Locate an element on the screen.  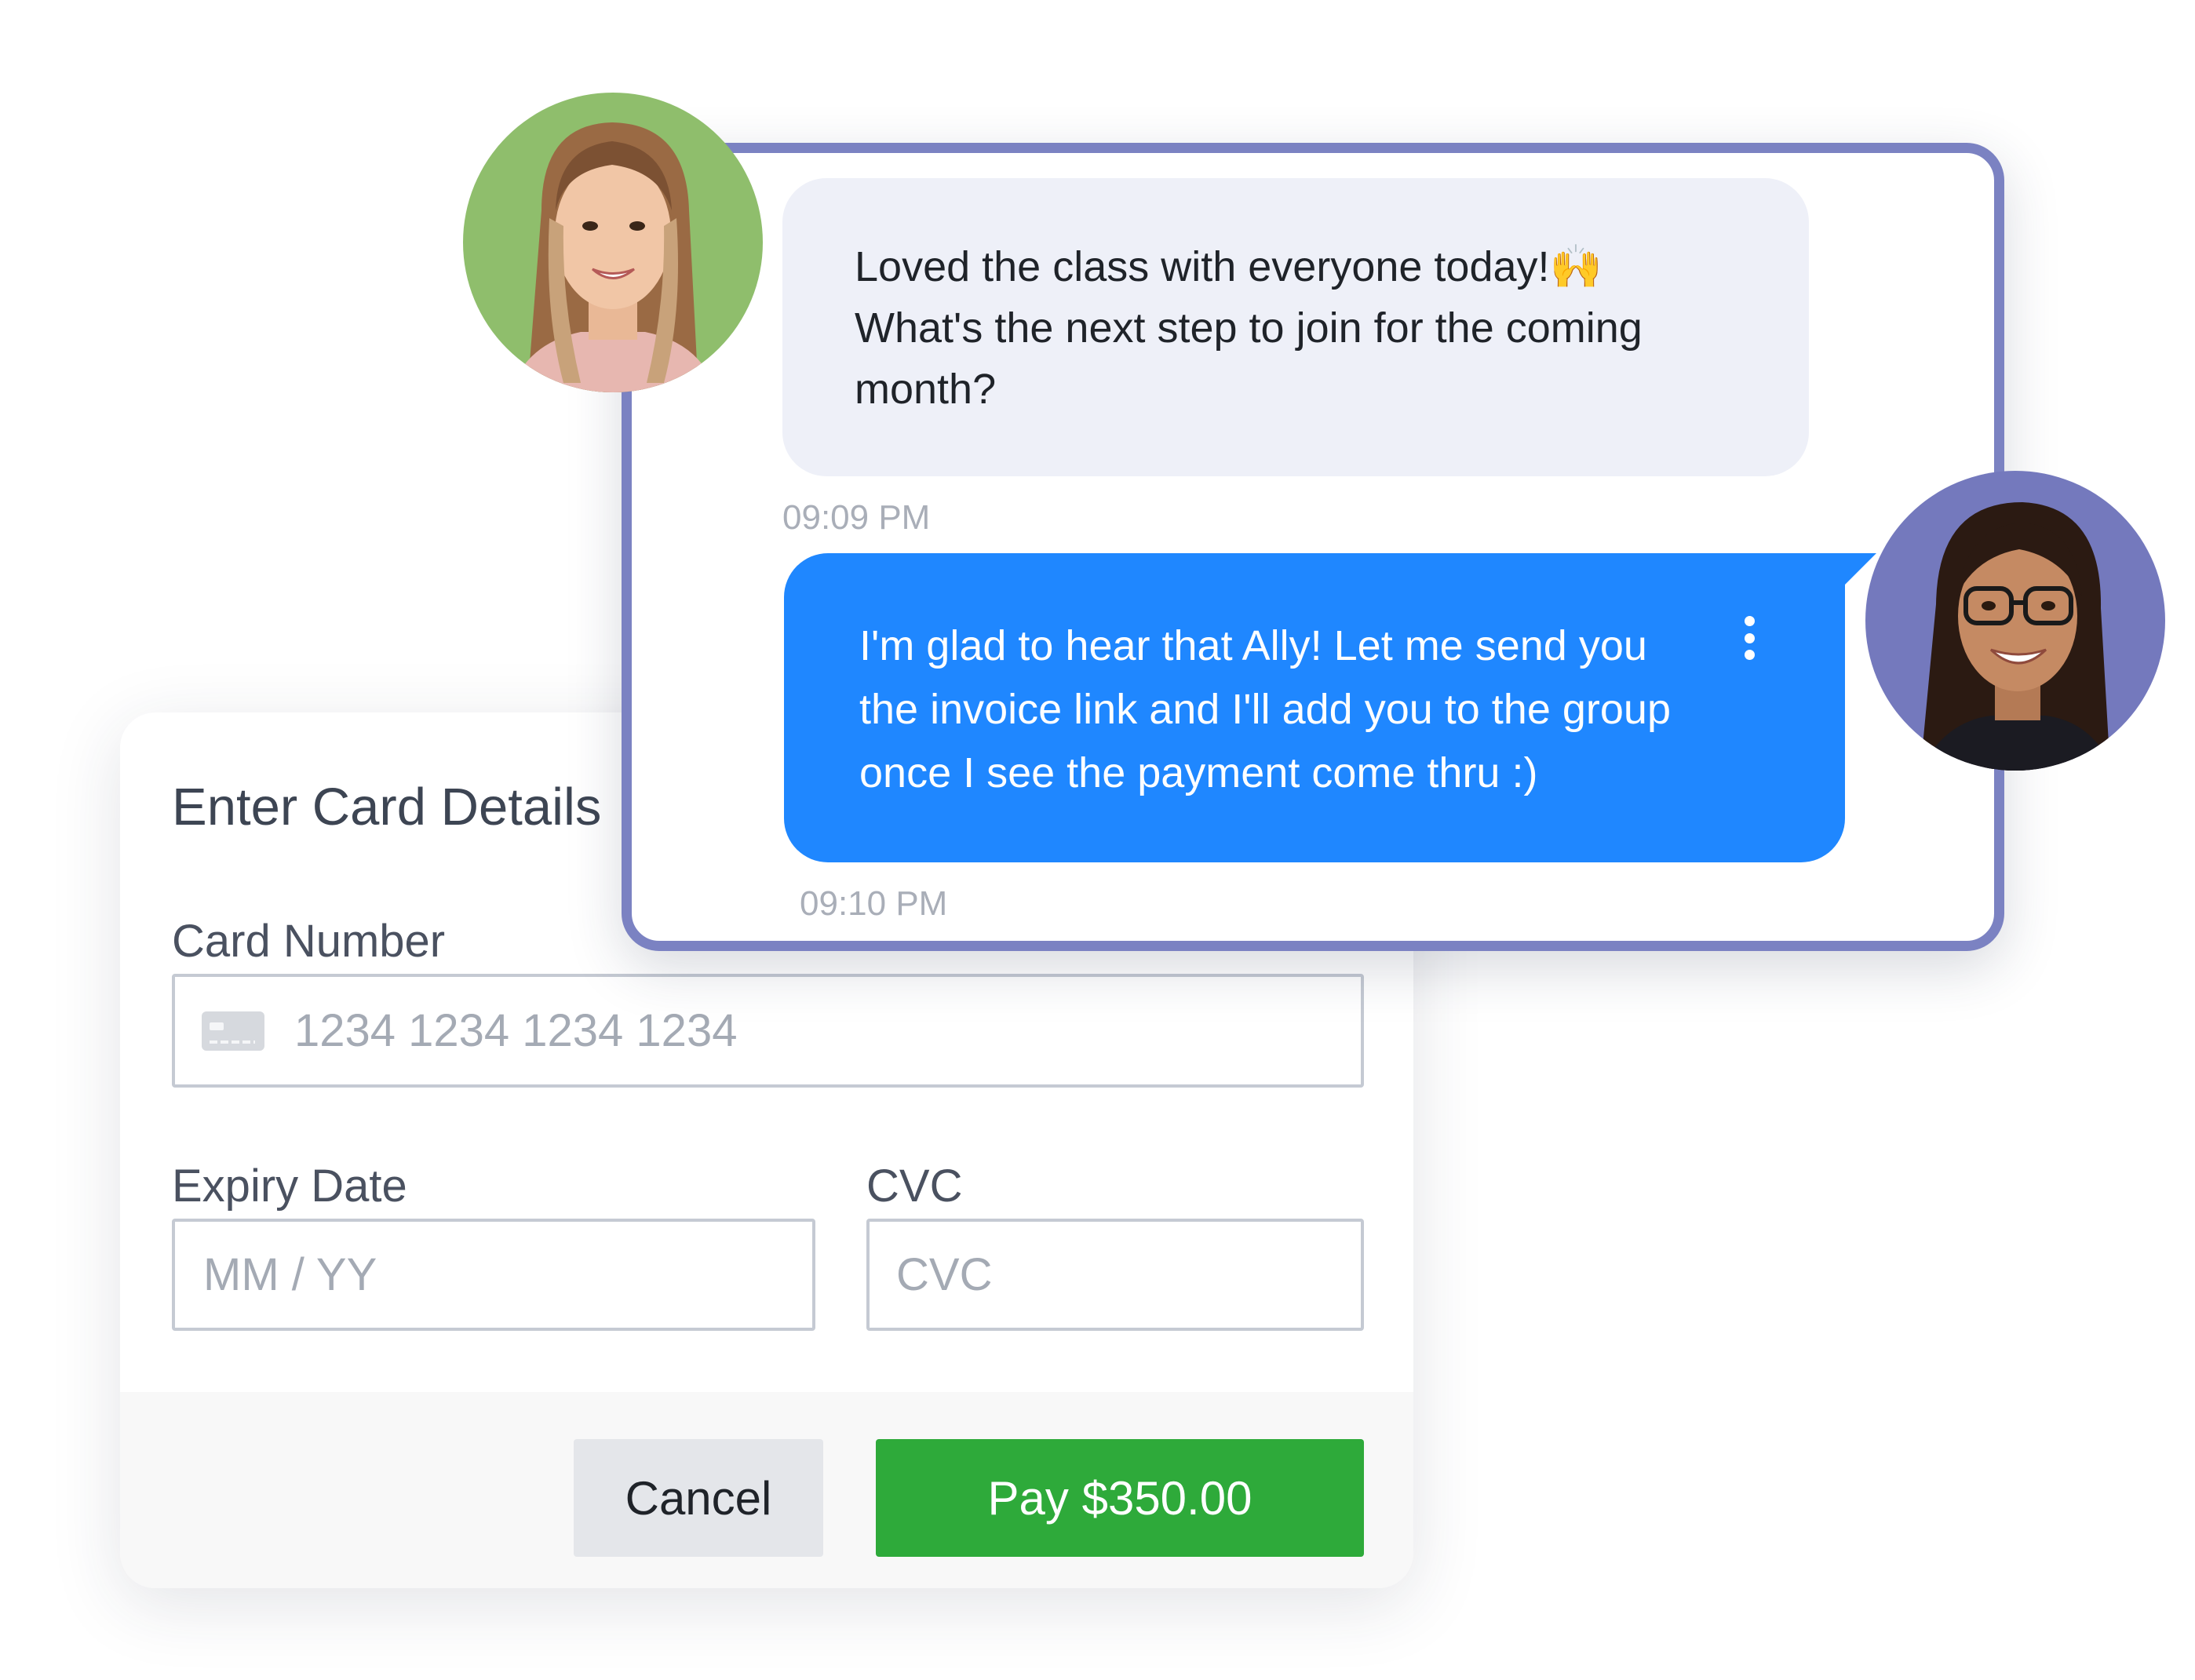
message-options-icon is located at coordinates (1749, 638).